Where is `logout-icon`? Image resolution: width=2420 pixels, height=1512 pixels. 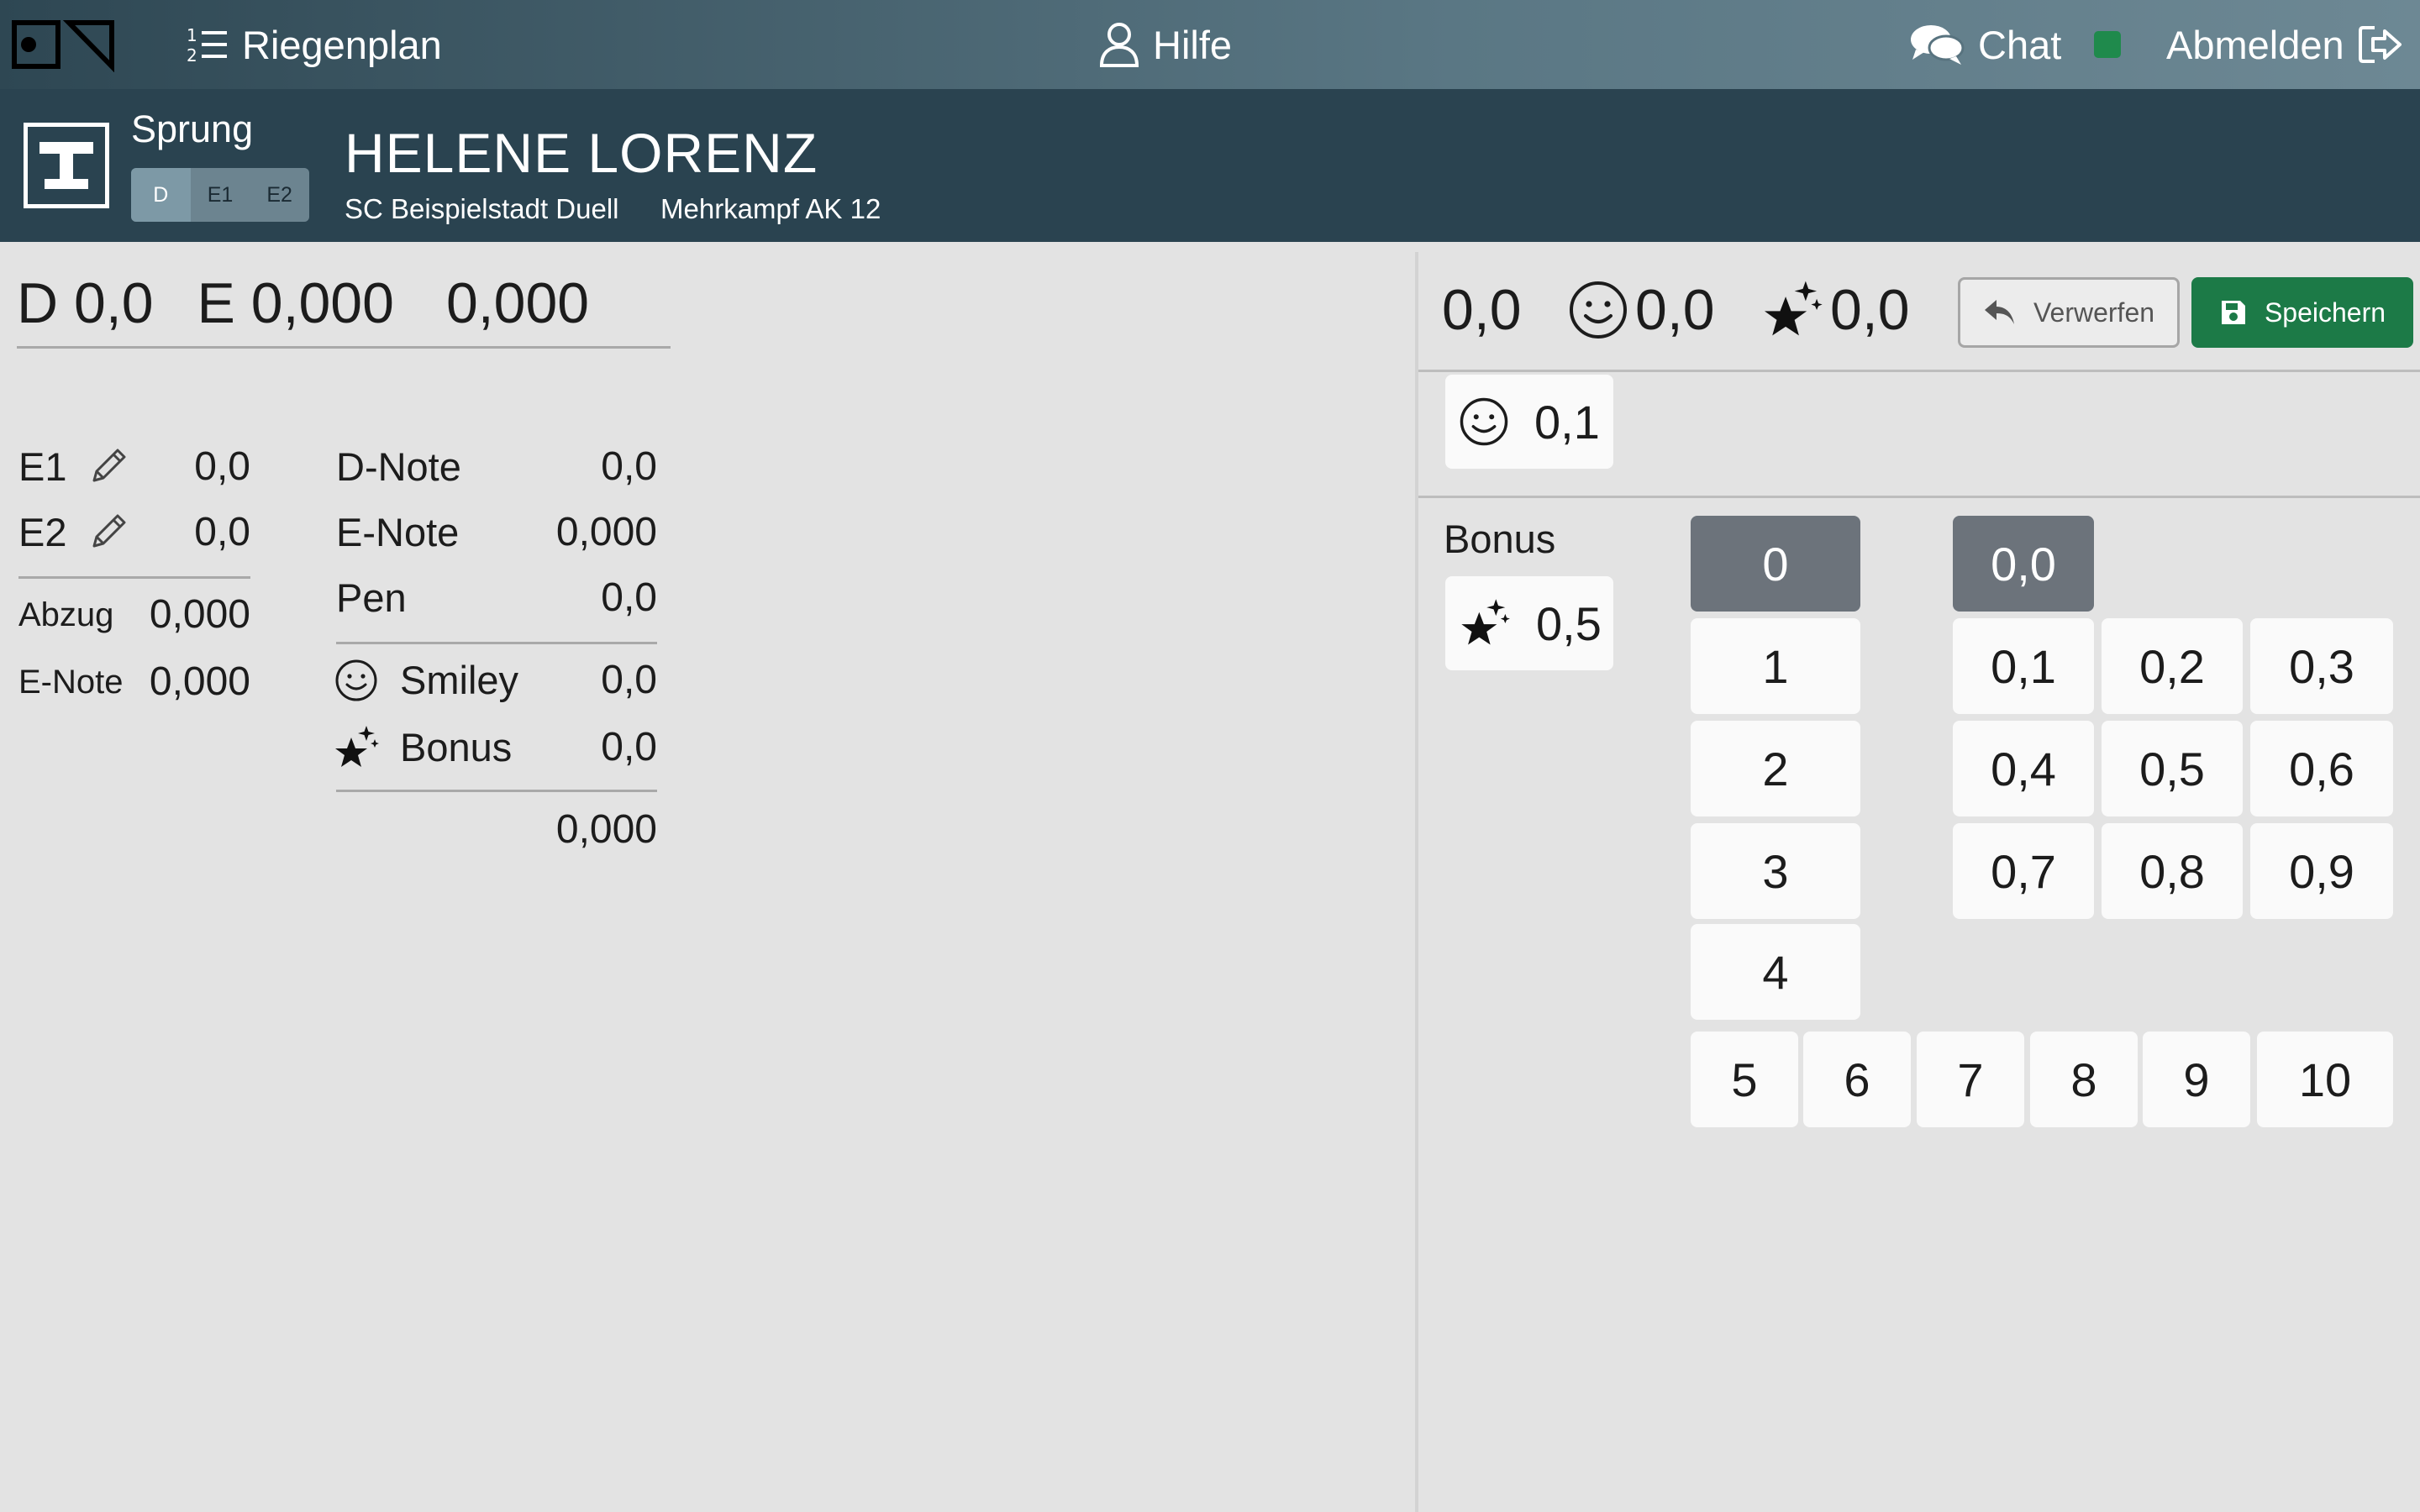 logout-icon is located at coordinates (2380, 44).